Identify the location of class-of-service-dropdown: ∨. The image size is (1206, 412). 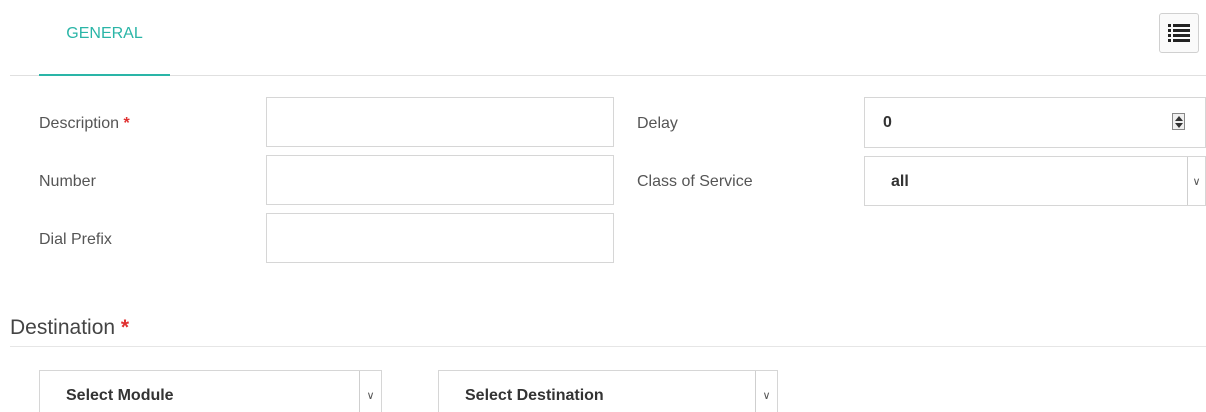
(1196, 181).